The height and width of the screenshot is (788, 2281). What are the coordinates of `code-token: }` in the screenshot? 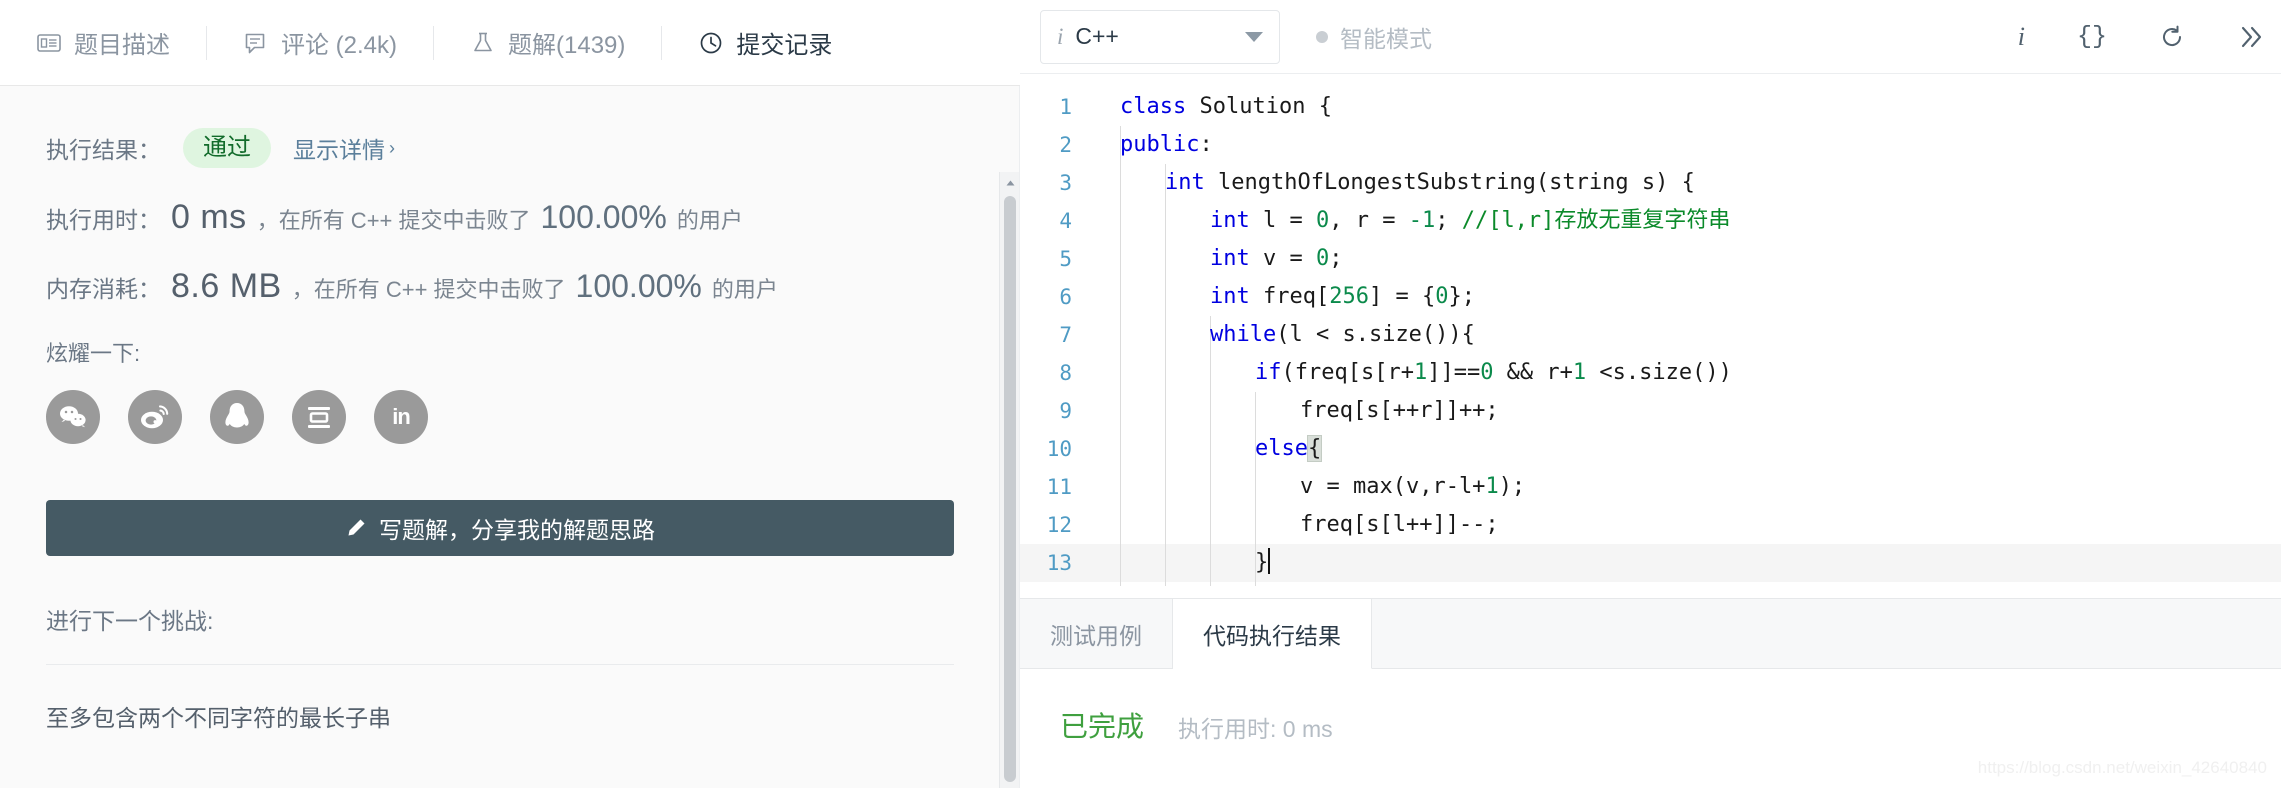 It's located at (1262, 562).